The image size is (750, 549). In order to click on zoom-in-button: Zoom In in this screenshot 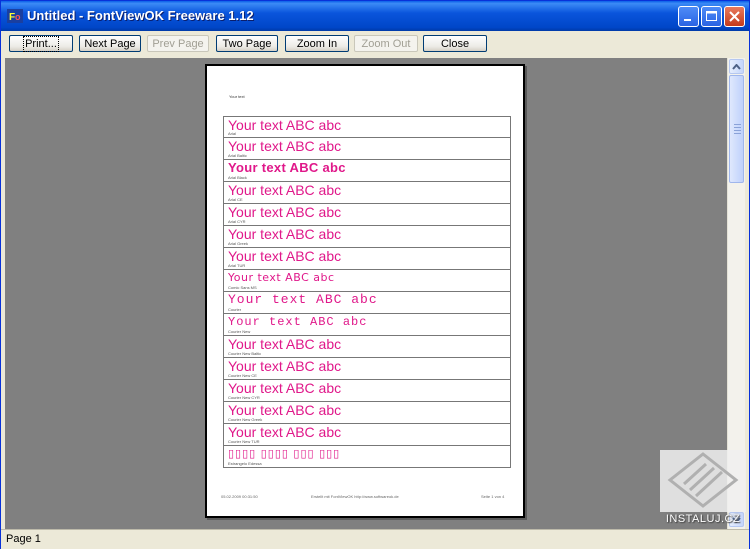, I will do `click(317, 43)`.